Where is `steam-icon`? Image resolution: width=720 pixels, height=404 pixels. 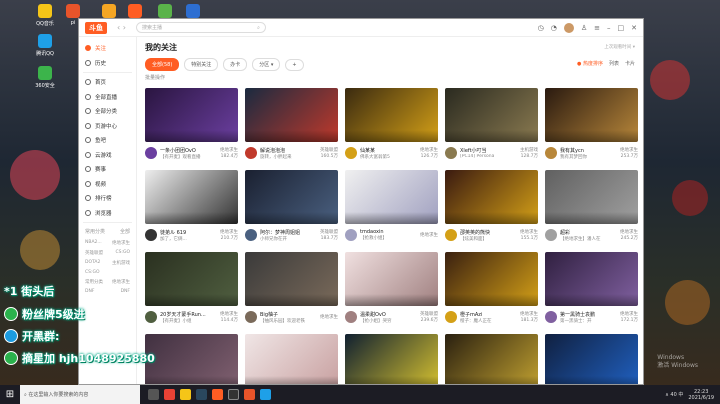
steam-icon is located at coordinates (201, 394).